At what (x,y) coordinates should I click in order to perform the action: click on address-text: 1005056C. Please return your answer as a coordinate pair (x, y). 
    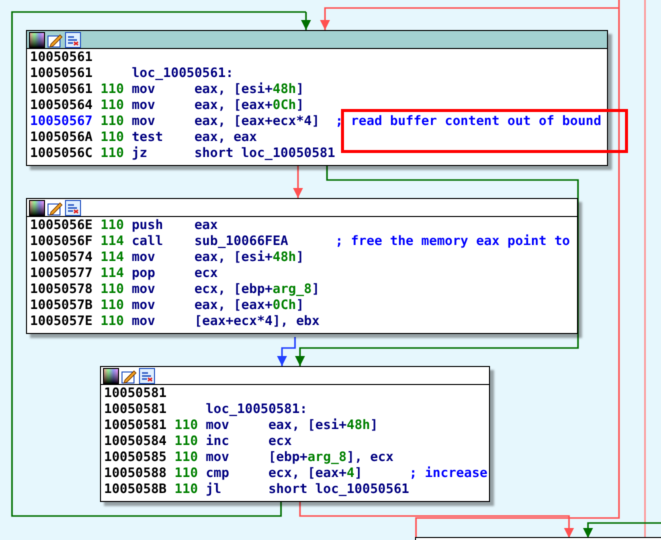
    Looking at the image, I should click on (62, 154).